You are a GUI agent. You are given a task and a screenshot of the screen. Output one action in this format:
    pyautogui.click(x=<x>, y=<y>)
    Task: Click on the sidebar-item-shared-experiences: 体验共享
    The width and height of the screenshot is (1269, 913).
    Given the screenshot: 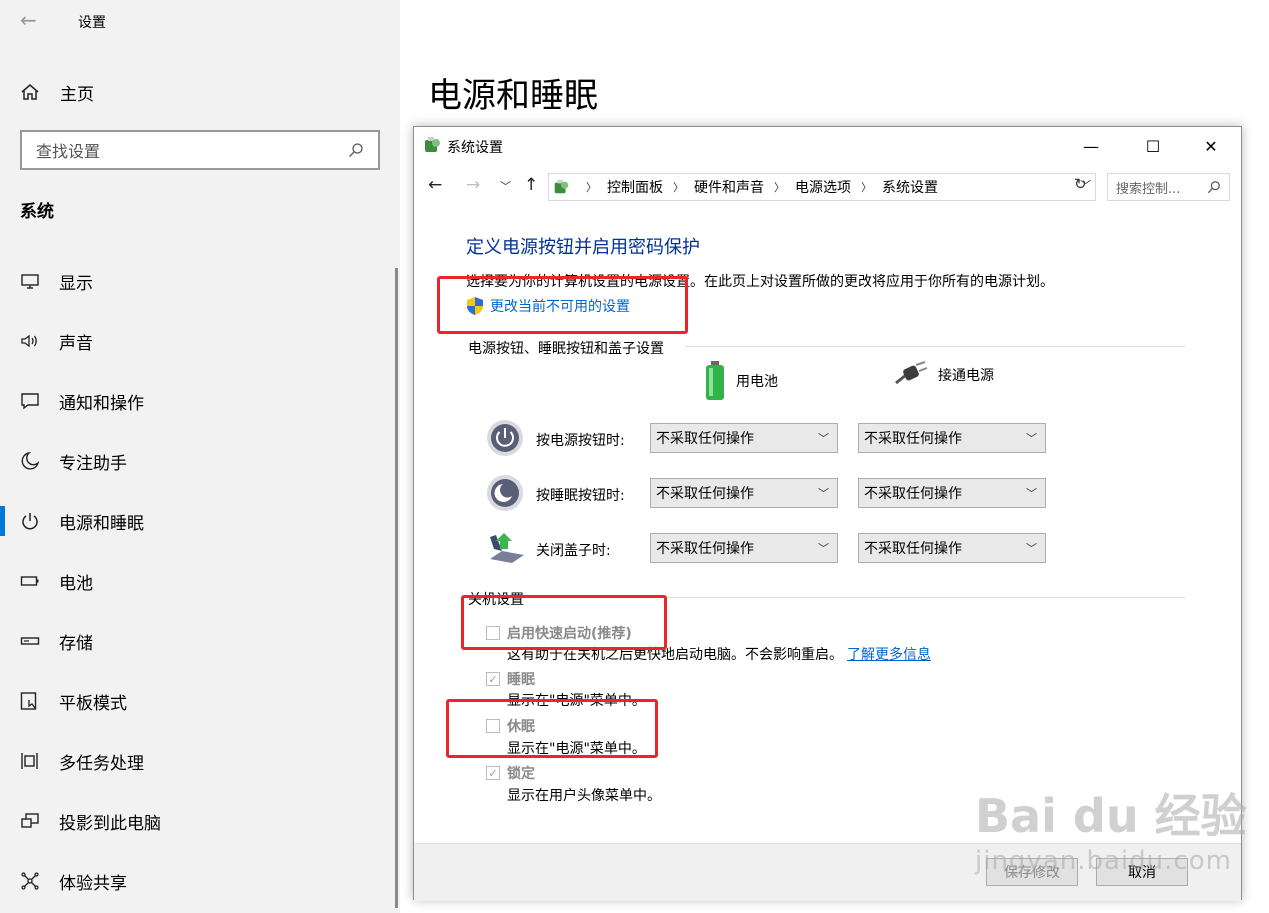 What is the action you would take?
    pyautogui.click(x=200, y=881)
    